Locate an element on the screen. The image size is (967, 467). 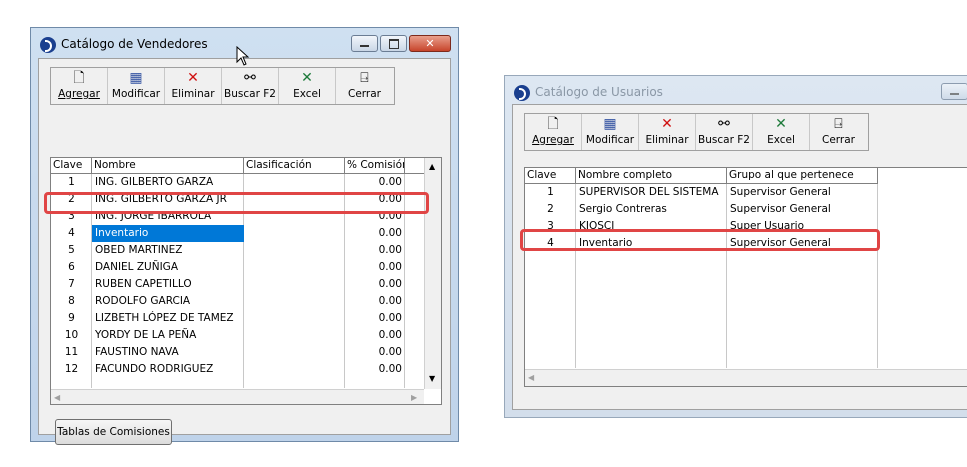
table-row: 8 RODOLFO GARCIA 0.00 is located at coordinates (228, 301).